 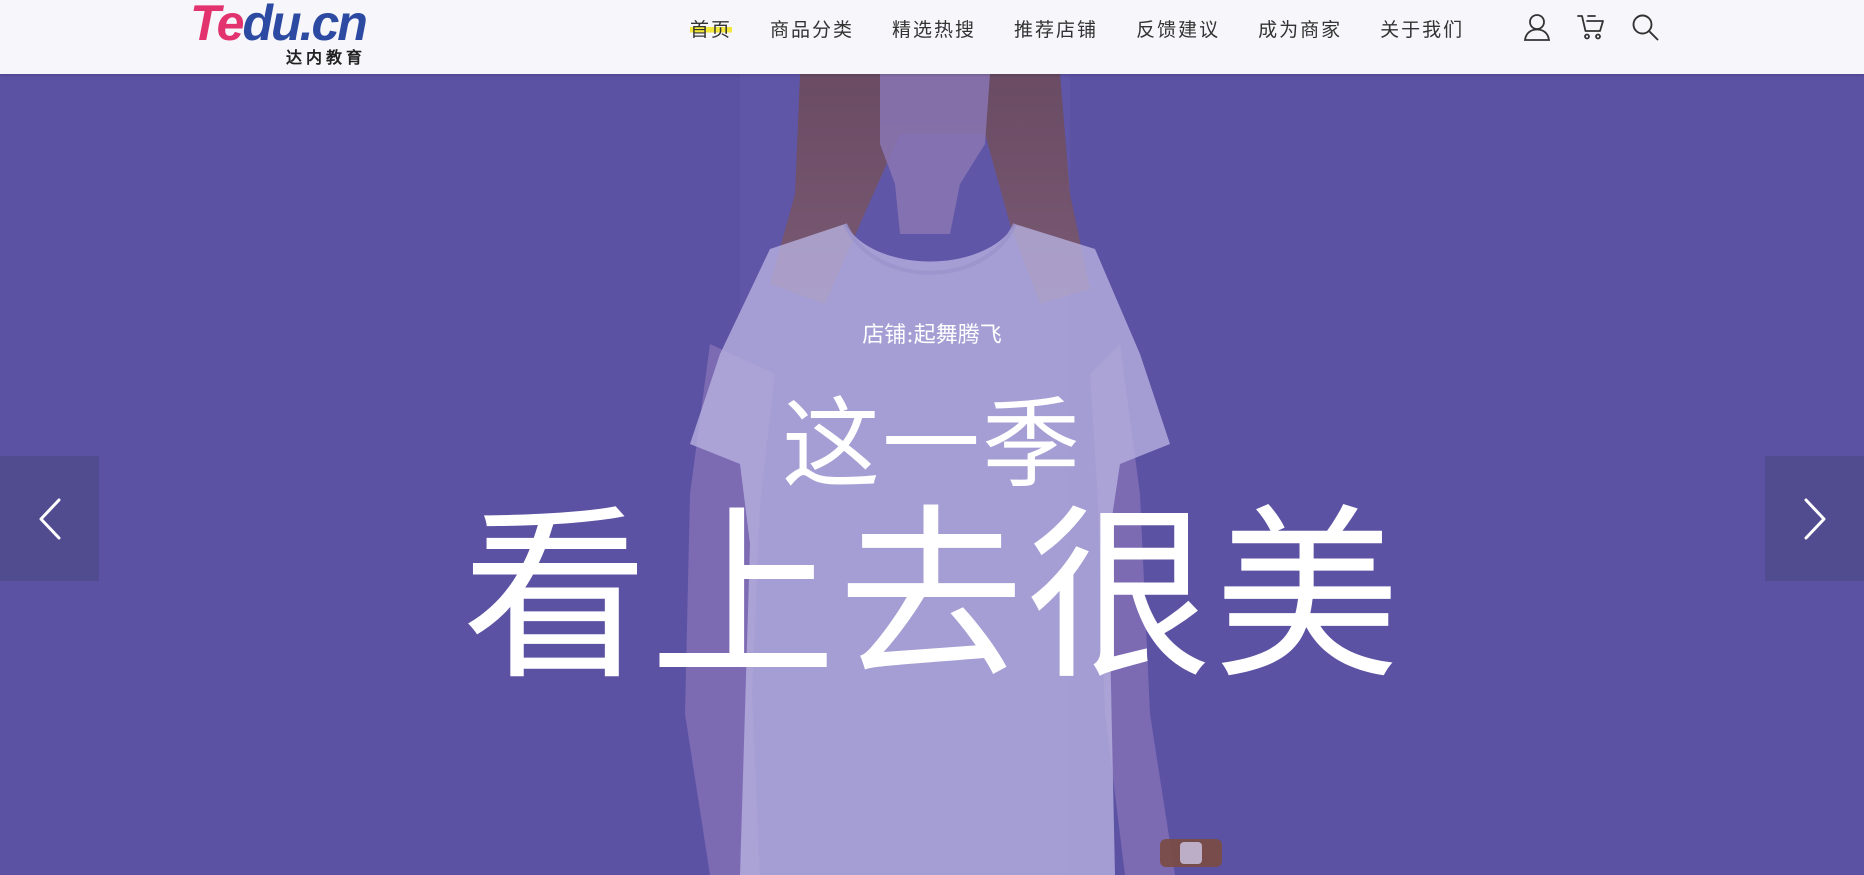 I want to click on carousel-prev-button, so click(x=49, y=518).